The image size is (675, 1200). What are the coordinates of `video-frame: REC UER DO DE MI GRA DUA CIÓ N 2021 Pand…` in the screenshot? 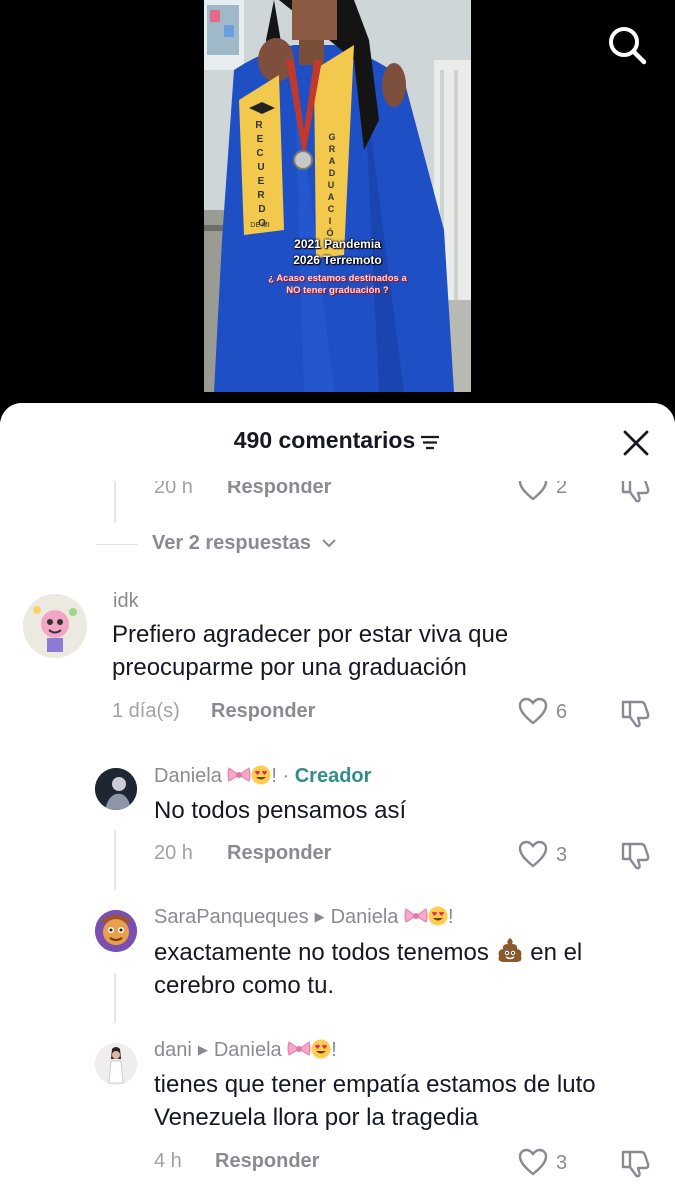 It's located at (337, 196).